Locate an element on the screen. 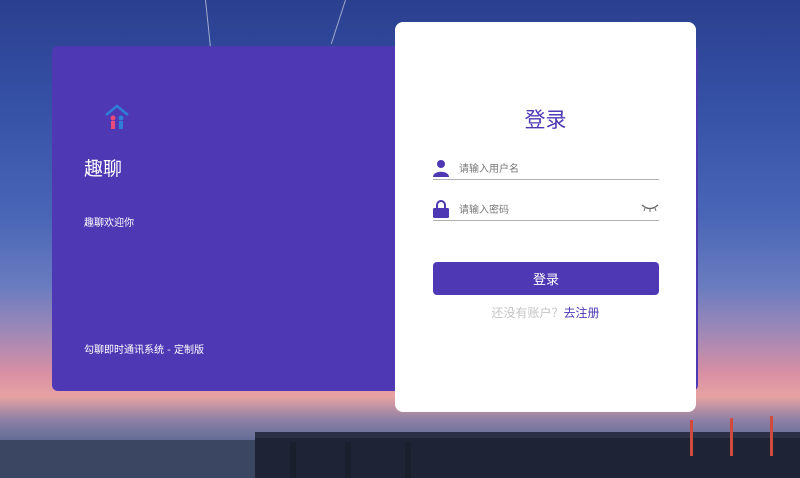  welcome-text: 趣聊欢迎你 is located at coordinates (109, 223).